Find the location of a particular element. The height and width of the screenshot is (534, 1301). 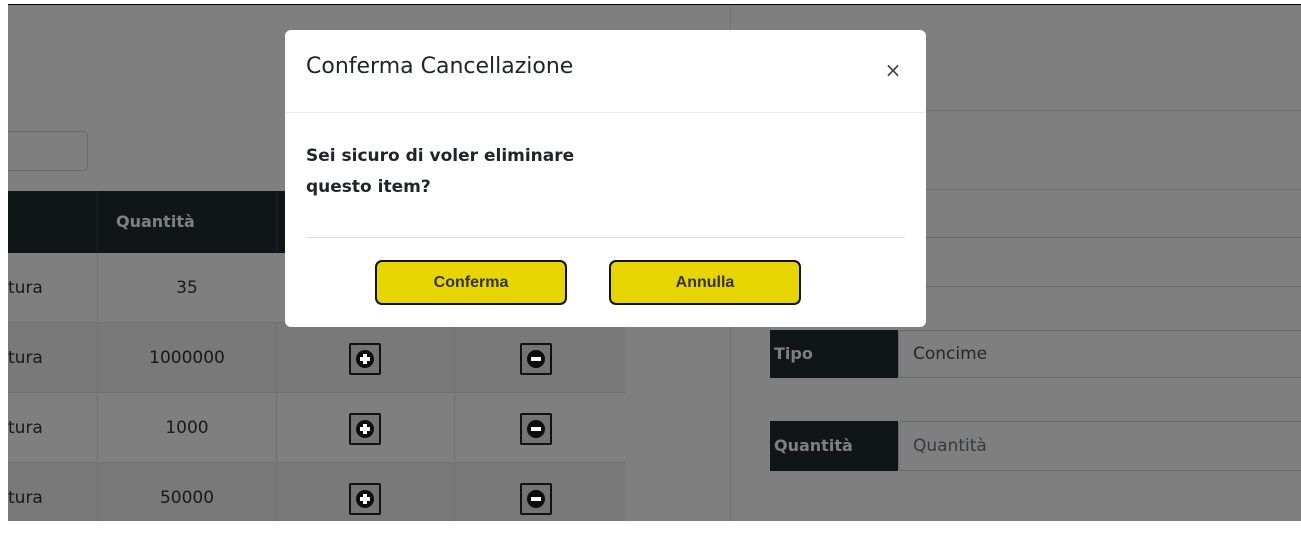

modal-title: Conferma Cancellazione is located at coordinates (440, 66).